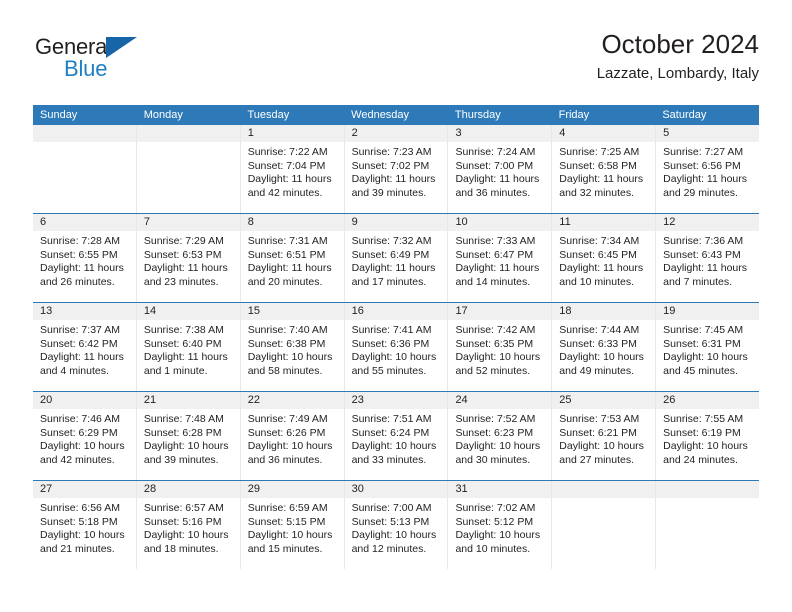 Image resolution: width=792 pixels, height=612 pixels. What do you see at coordinates (183, 241) in the screenshot?
I see `sunrise-text: Sunrise: 7:29 AM` at bounding box center [183, 241].